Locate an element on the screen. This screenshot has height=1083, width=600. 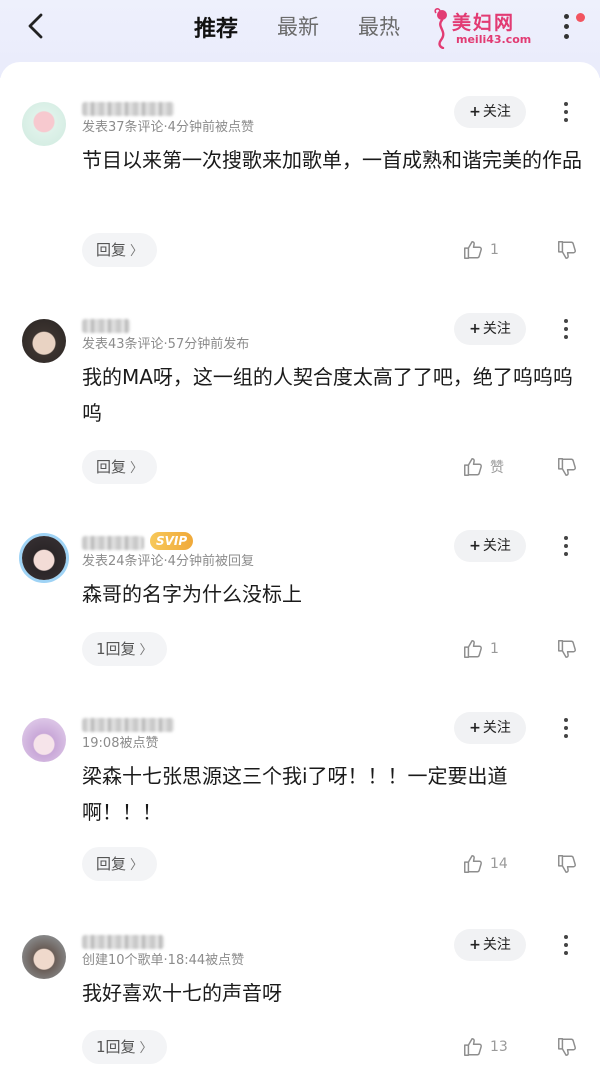
tab-hottest: 最热 is located at coordinates (379, 26).